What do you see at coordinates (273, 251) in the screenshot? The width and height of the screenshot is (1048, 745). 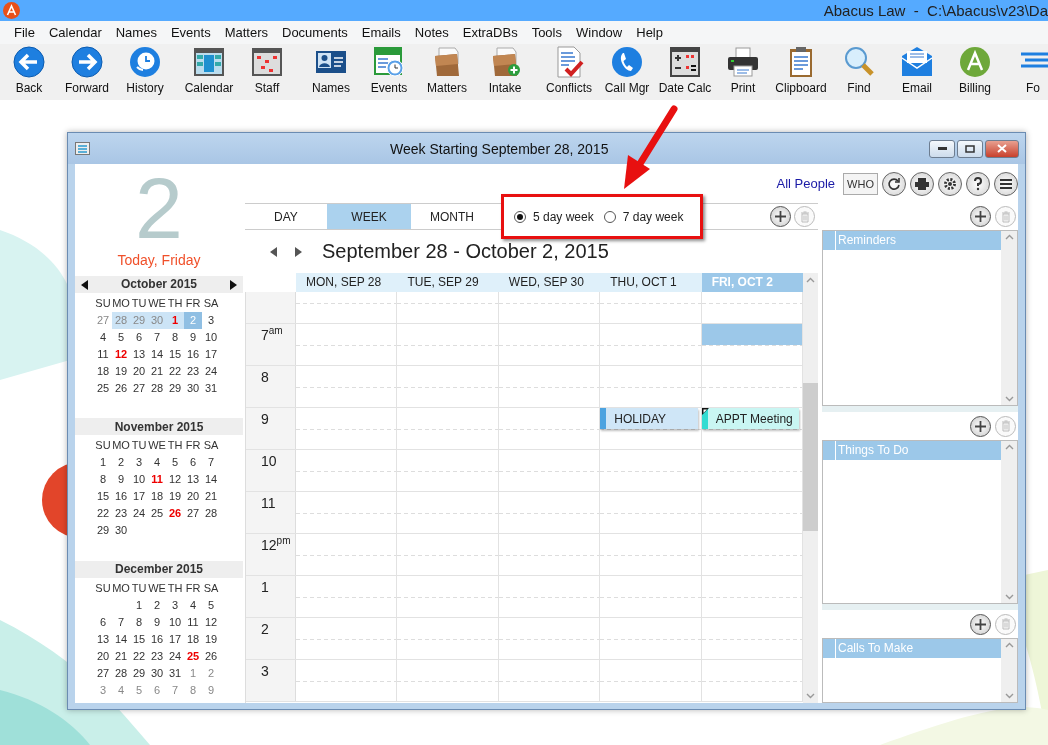 I see `previous-button` at bounding box center [273, 251].